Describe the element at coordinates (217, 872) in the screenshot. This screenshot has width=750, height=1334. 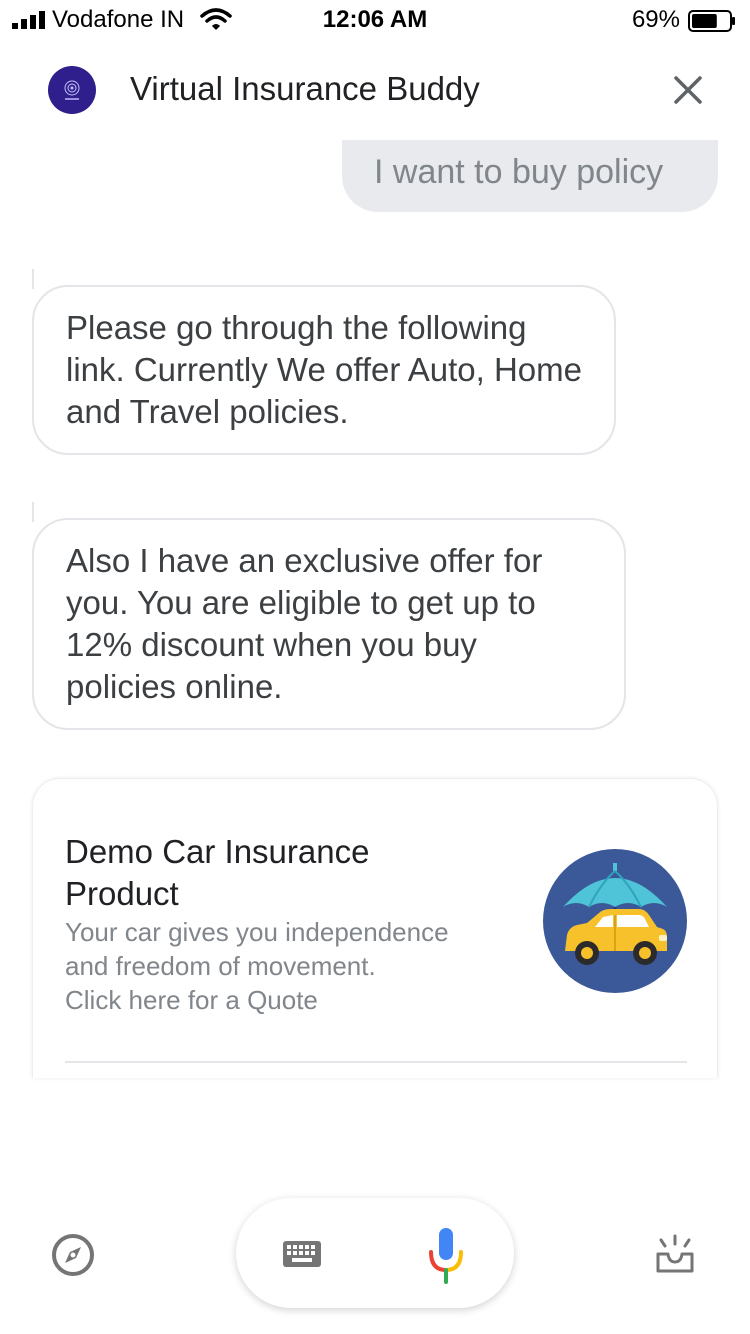
I see `card-title: Demo Car Insurance Product` at that location.